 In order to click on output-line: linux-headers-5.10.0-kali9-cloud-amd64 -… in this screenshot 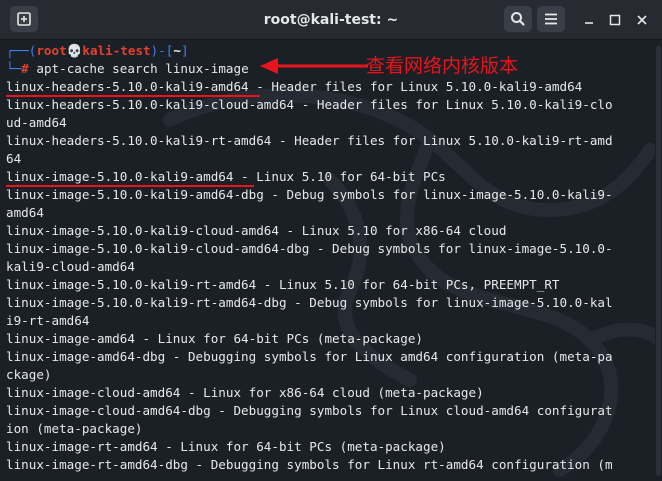, I will do `click(309, 104)`.